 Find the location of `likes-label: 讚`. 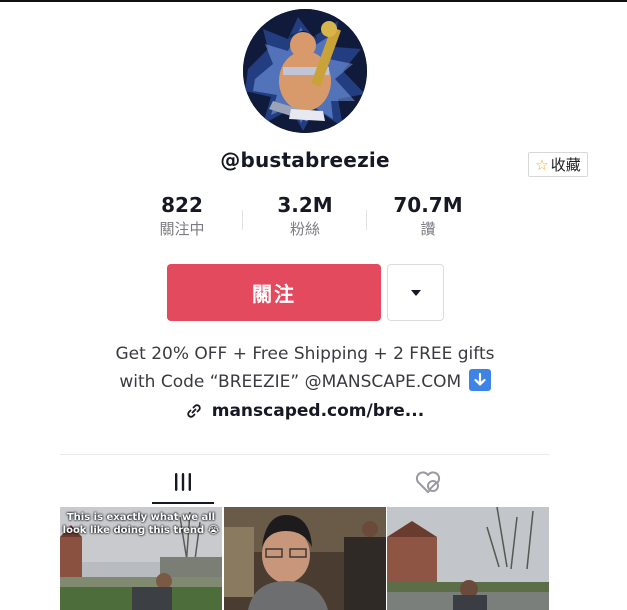

likes-label: 讚 is located at coordinates (428, 229).